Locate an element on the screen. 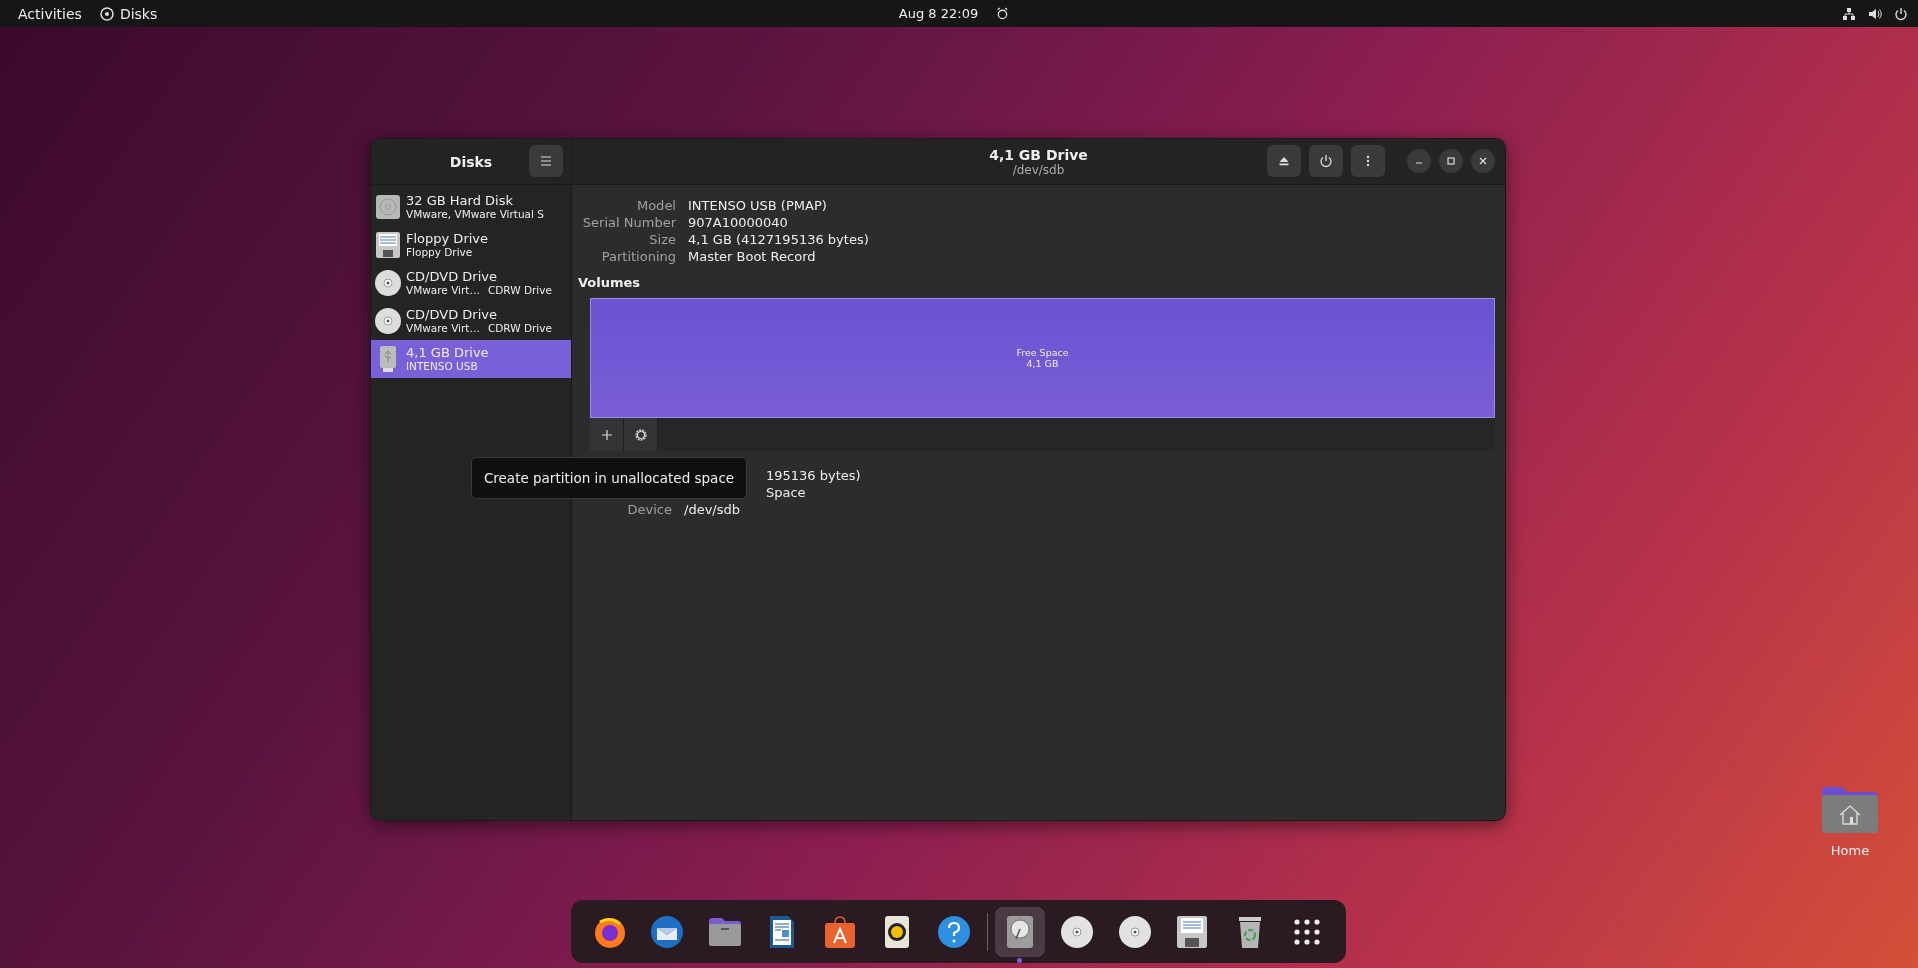 The image size is (1918, 968). detail-value: INTENSO USB (PMAP) is located at coordinates (758, 205).